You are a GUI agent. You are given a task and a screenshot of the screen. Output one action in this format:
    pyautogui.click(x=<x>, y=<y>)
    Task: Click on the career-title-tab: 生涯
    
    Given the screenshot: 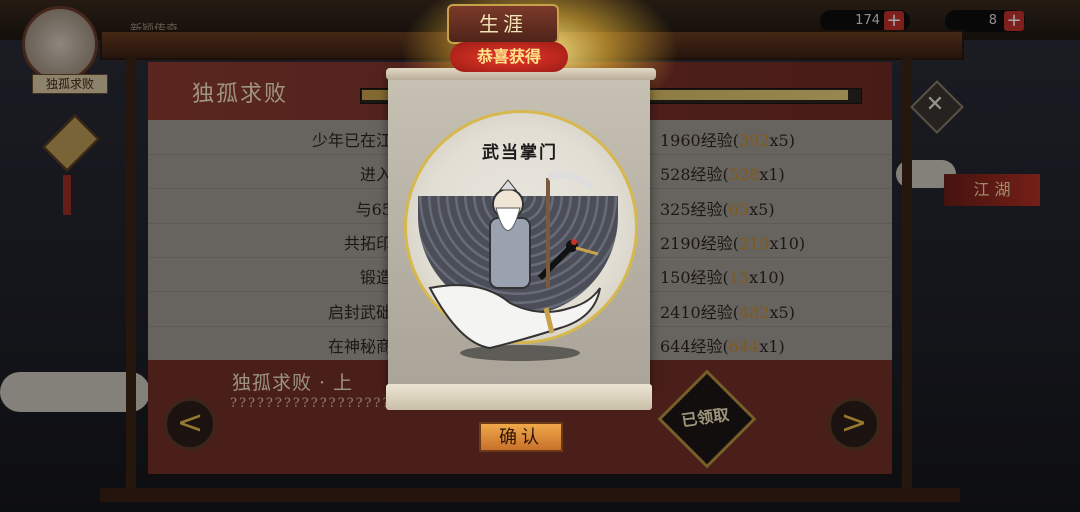 What is the action you would take?
    pyautogui.click(x=503, y=24)
    